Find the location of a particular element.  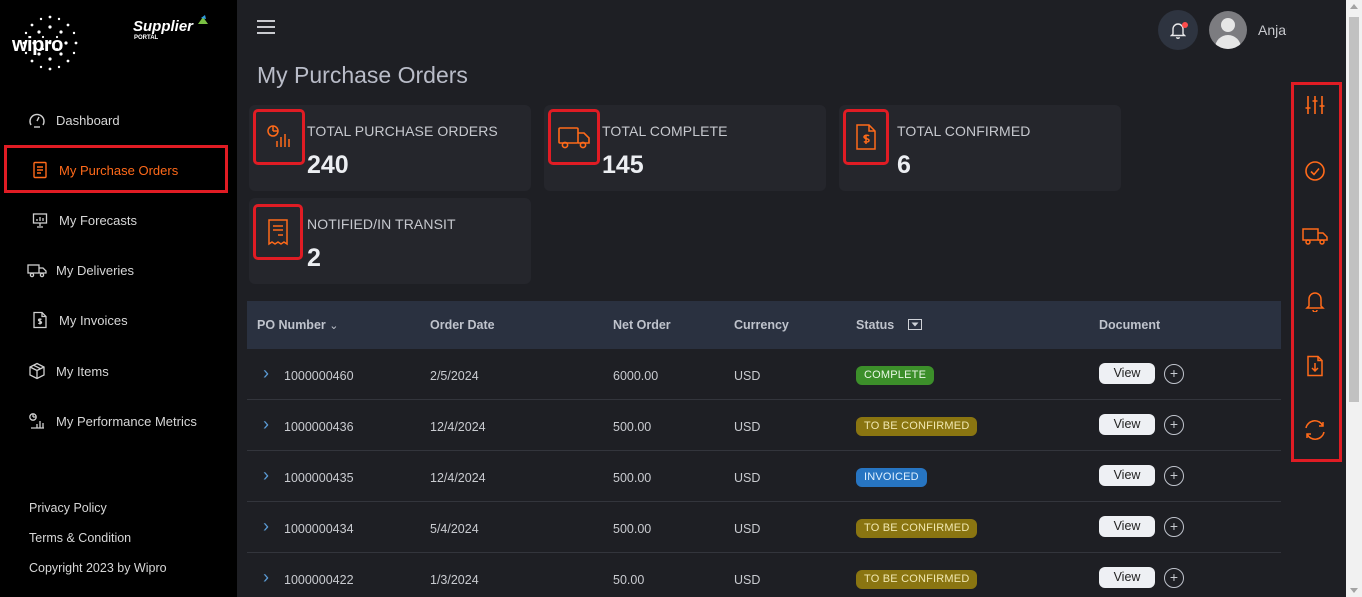

privacy-policy-link: Privacy Policy is located at coordinates (98, 515).